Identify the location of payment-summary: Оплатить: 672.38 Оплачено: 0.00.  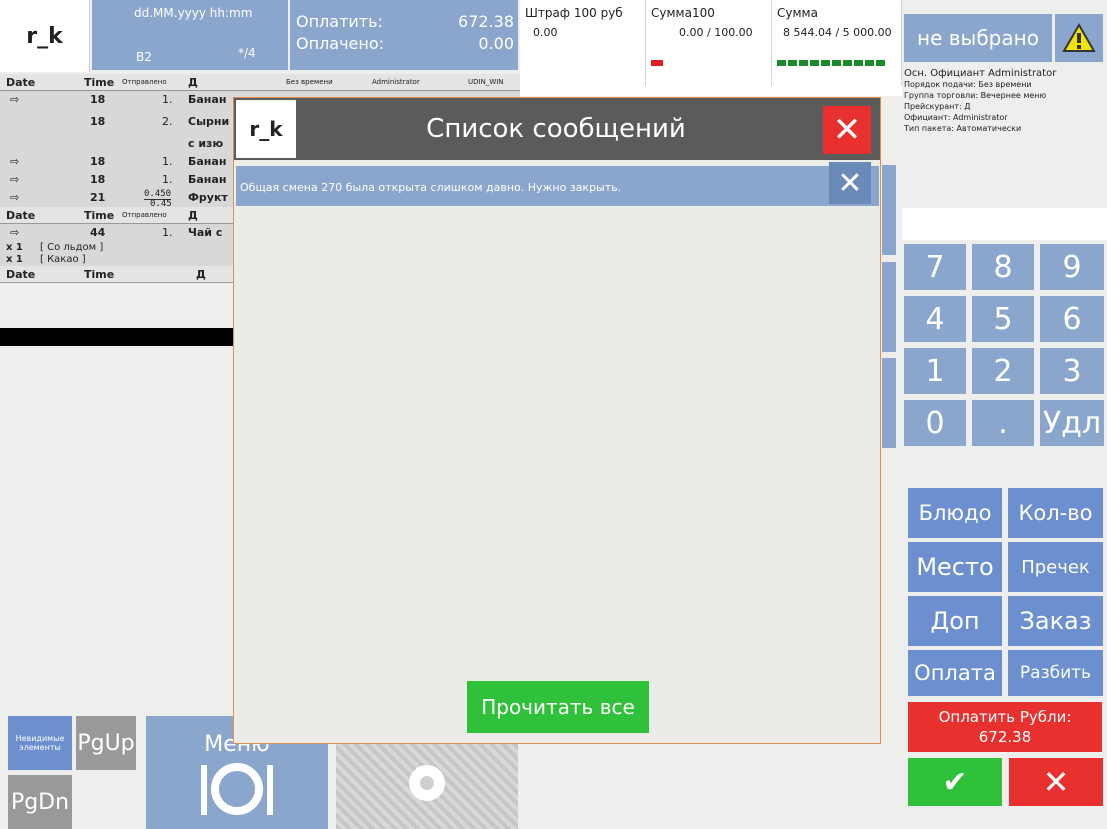
(404, 35).